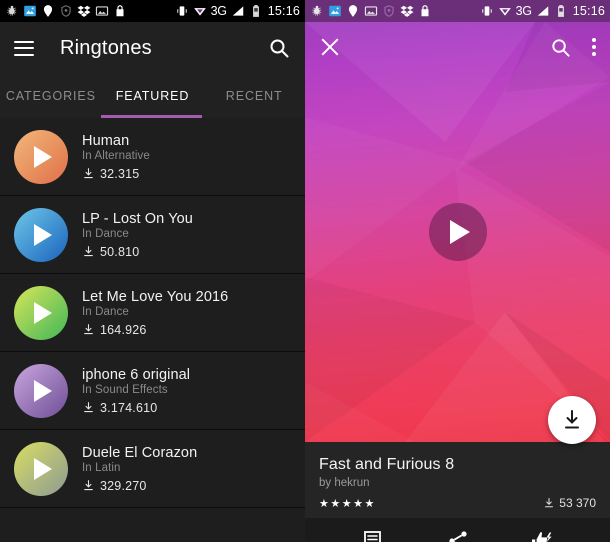 This screenshot has height=542, width=610. I want to click on photo-icon, so click(30, 11).